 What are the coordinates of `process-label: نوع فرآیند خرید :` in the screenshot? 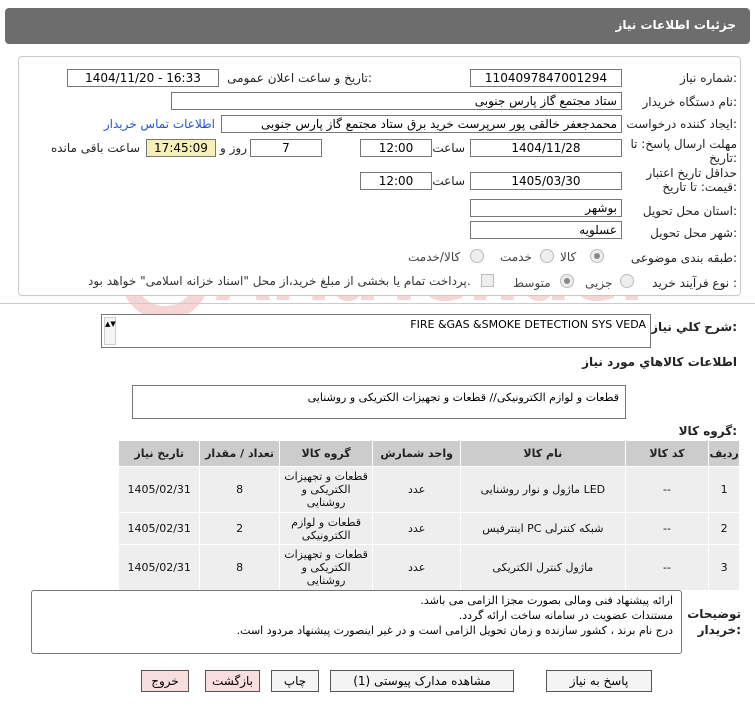 It's located at (694, 283).